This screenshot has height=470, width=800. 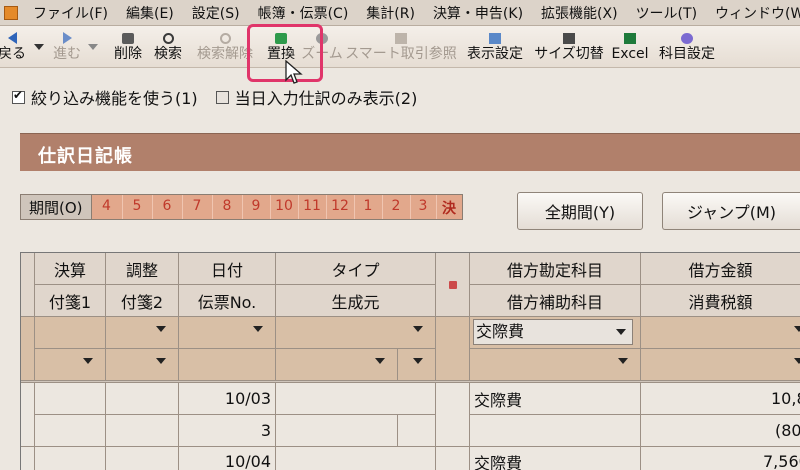 I want to click on filter-debit-amount, so click(x=720, y=333).